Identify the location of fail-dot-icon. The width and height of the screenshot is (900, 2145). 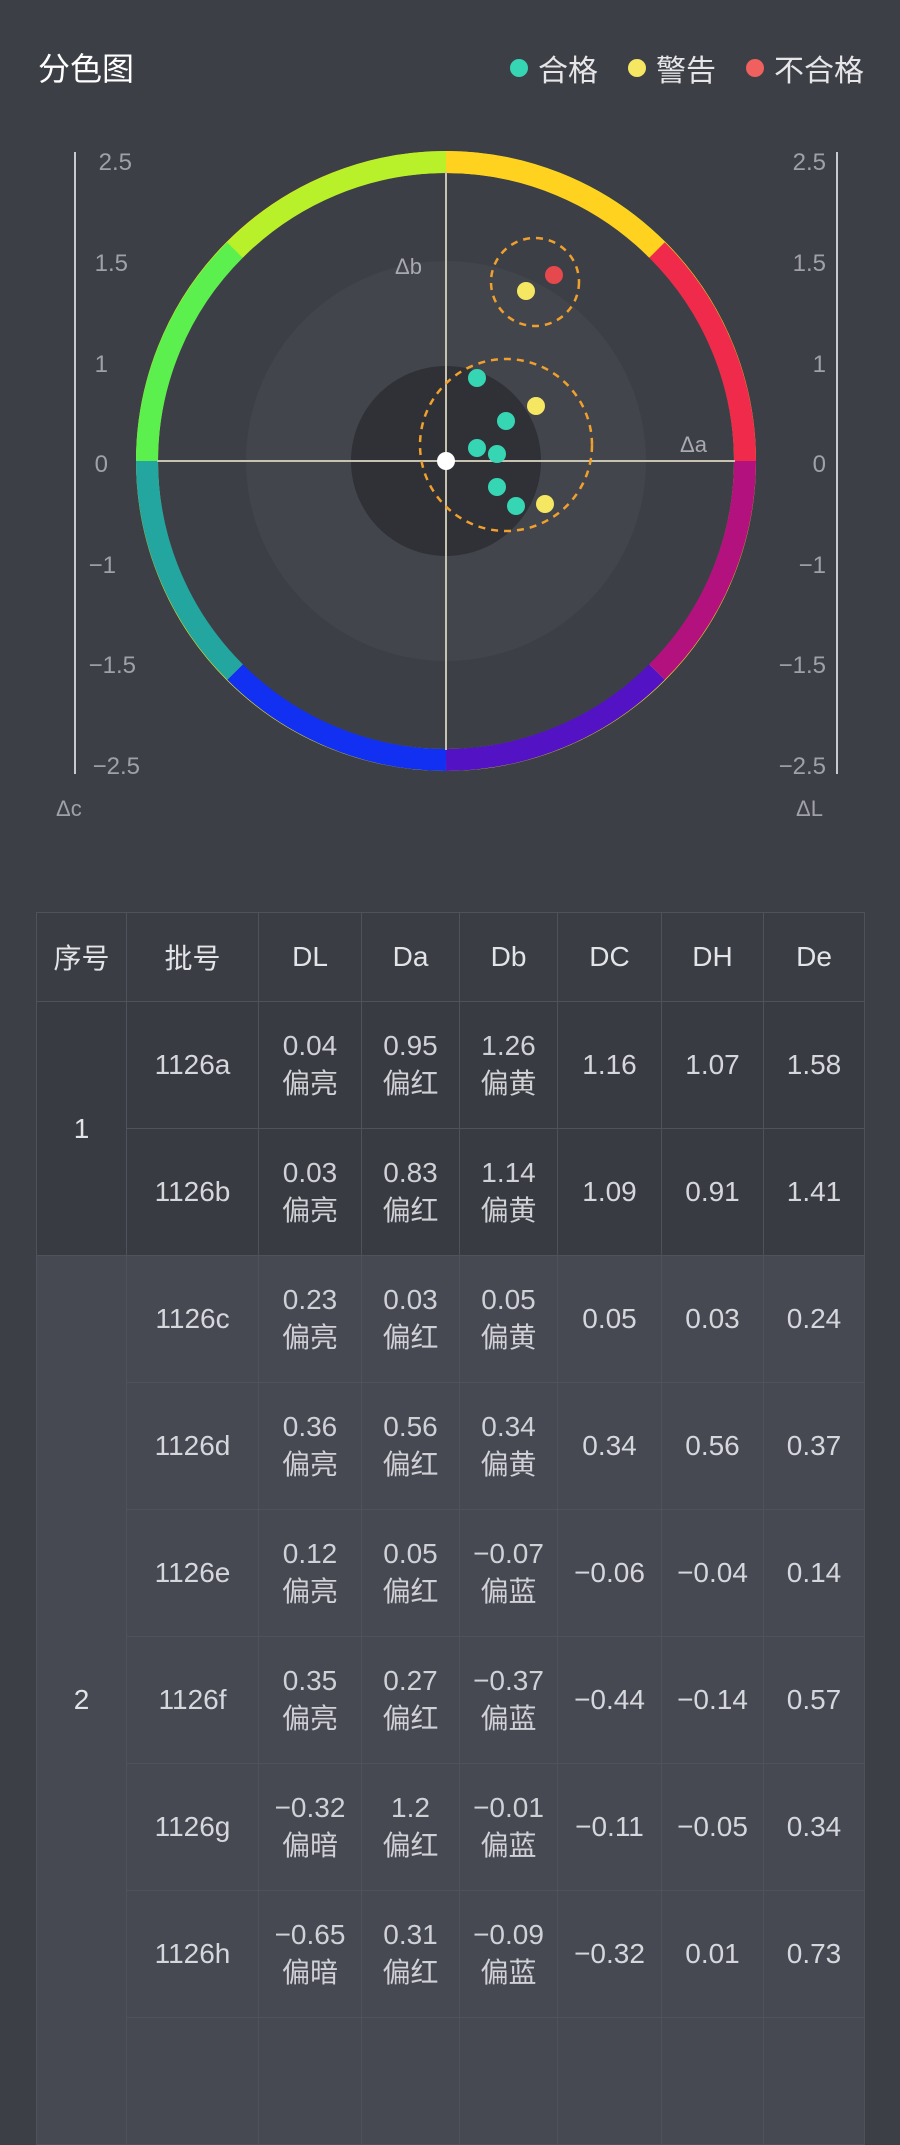
(755, 68).